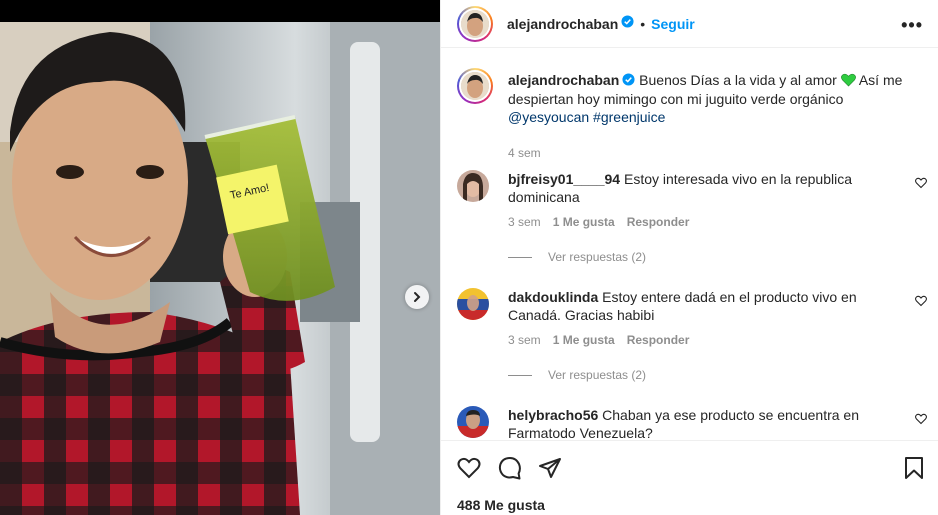 The width and height of the screenshot is (938, 515). Describe the element at coordinates (738, 80) in the screenshot. I see `caption-body: Buenos Días a la vida y al amor` at that location.